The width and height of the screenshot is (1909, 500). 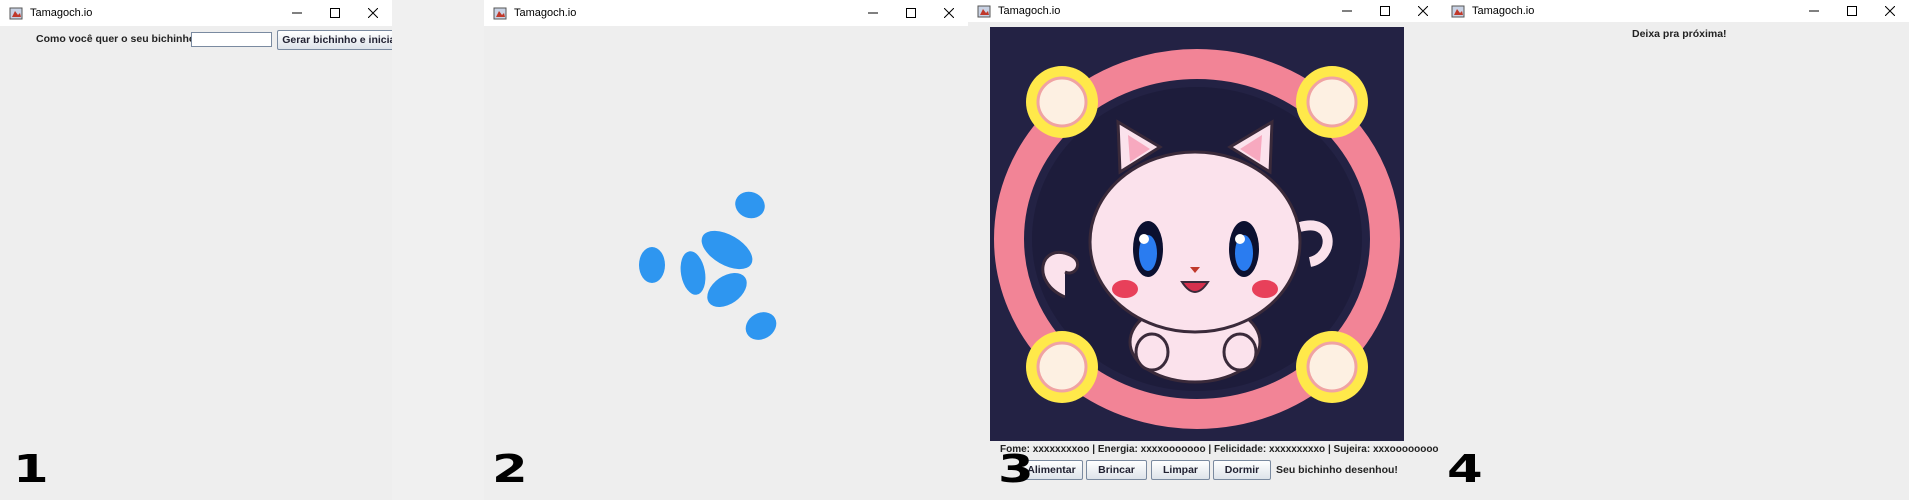 What do you see at coordinates (1116, 470) in the screenshot?
I see `play-button: Brincar` at bounding box center [1116, 470].